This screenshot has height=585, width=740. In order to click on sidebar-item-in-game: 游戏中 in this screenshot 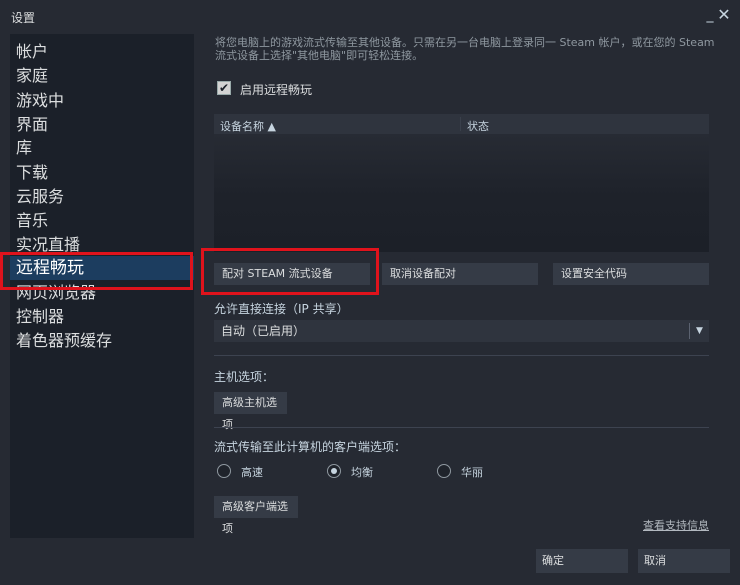, I will do `click(102, 101)`.